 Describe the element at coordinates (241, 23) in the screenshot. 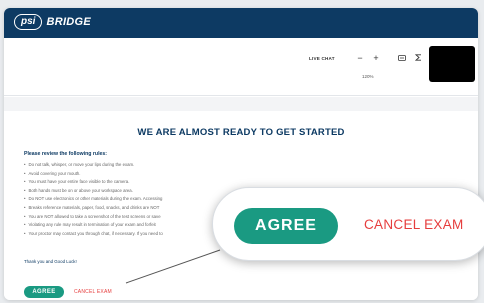

I see `title-bar: psi BRIDGE` at that location.